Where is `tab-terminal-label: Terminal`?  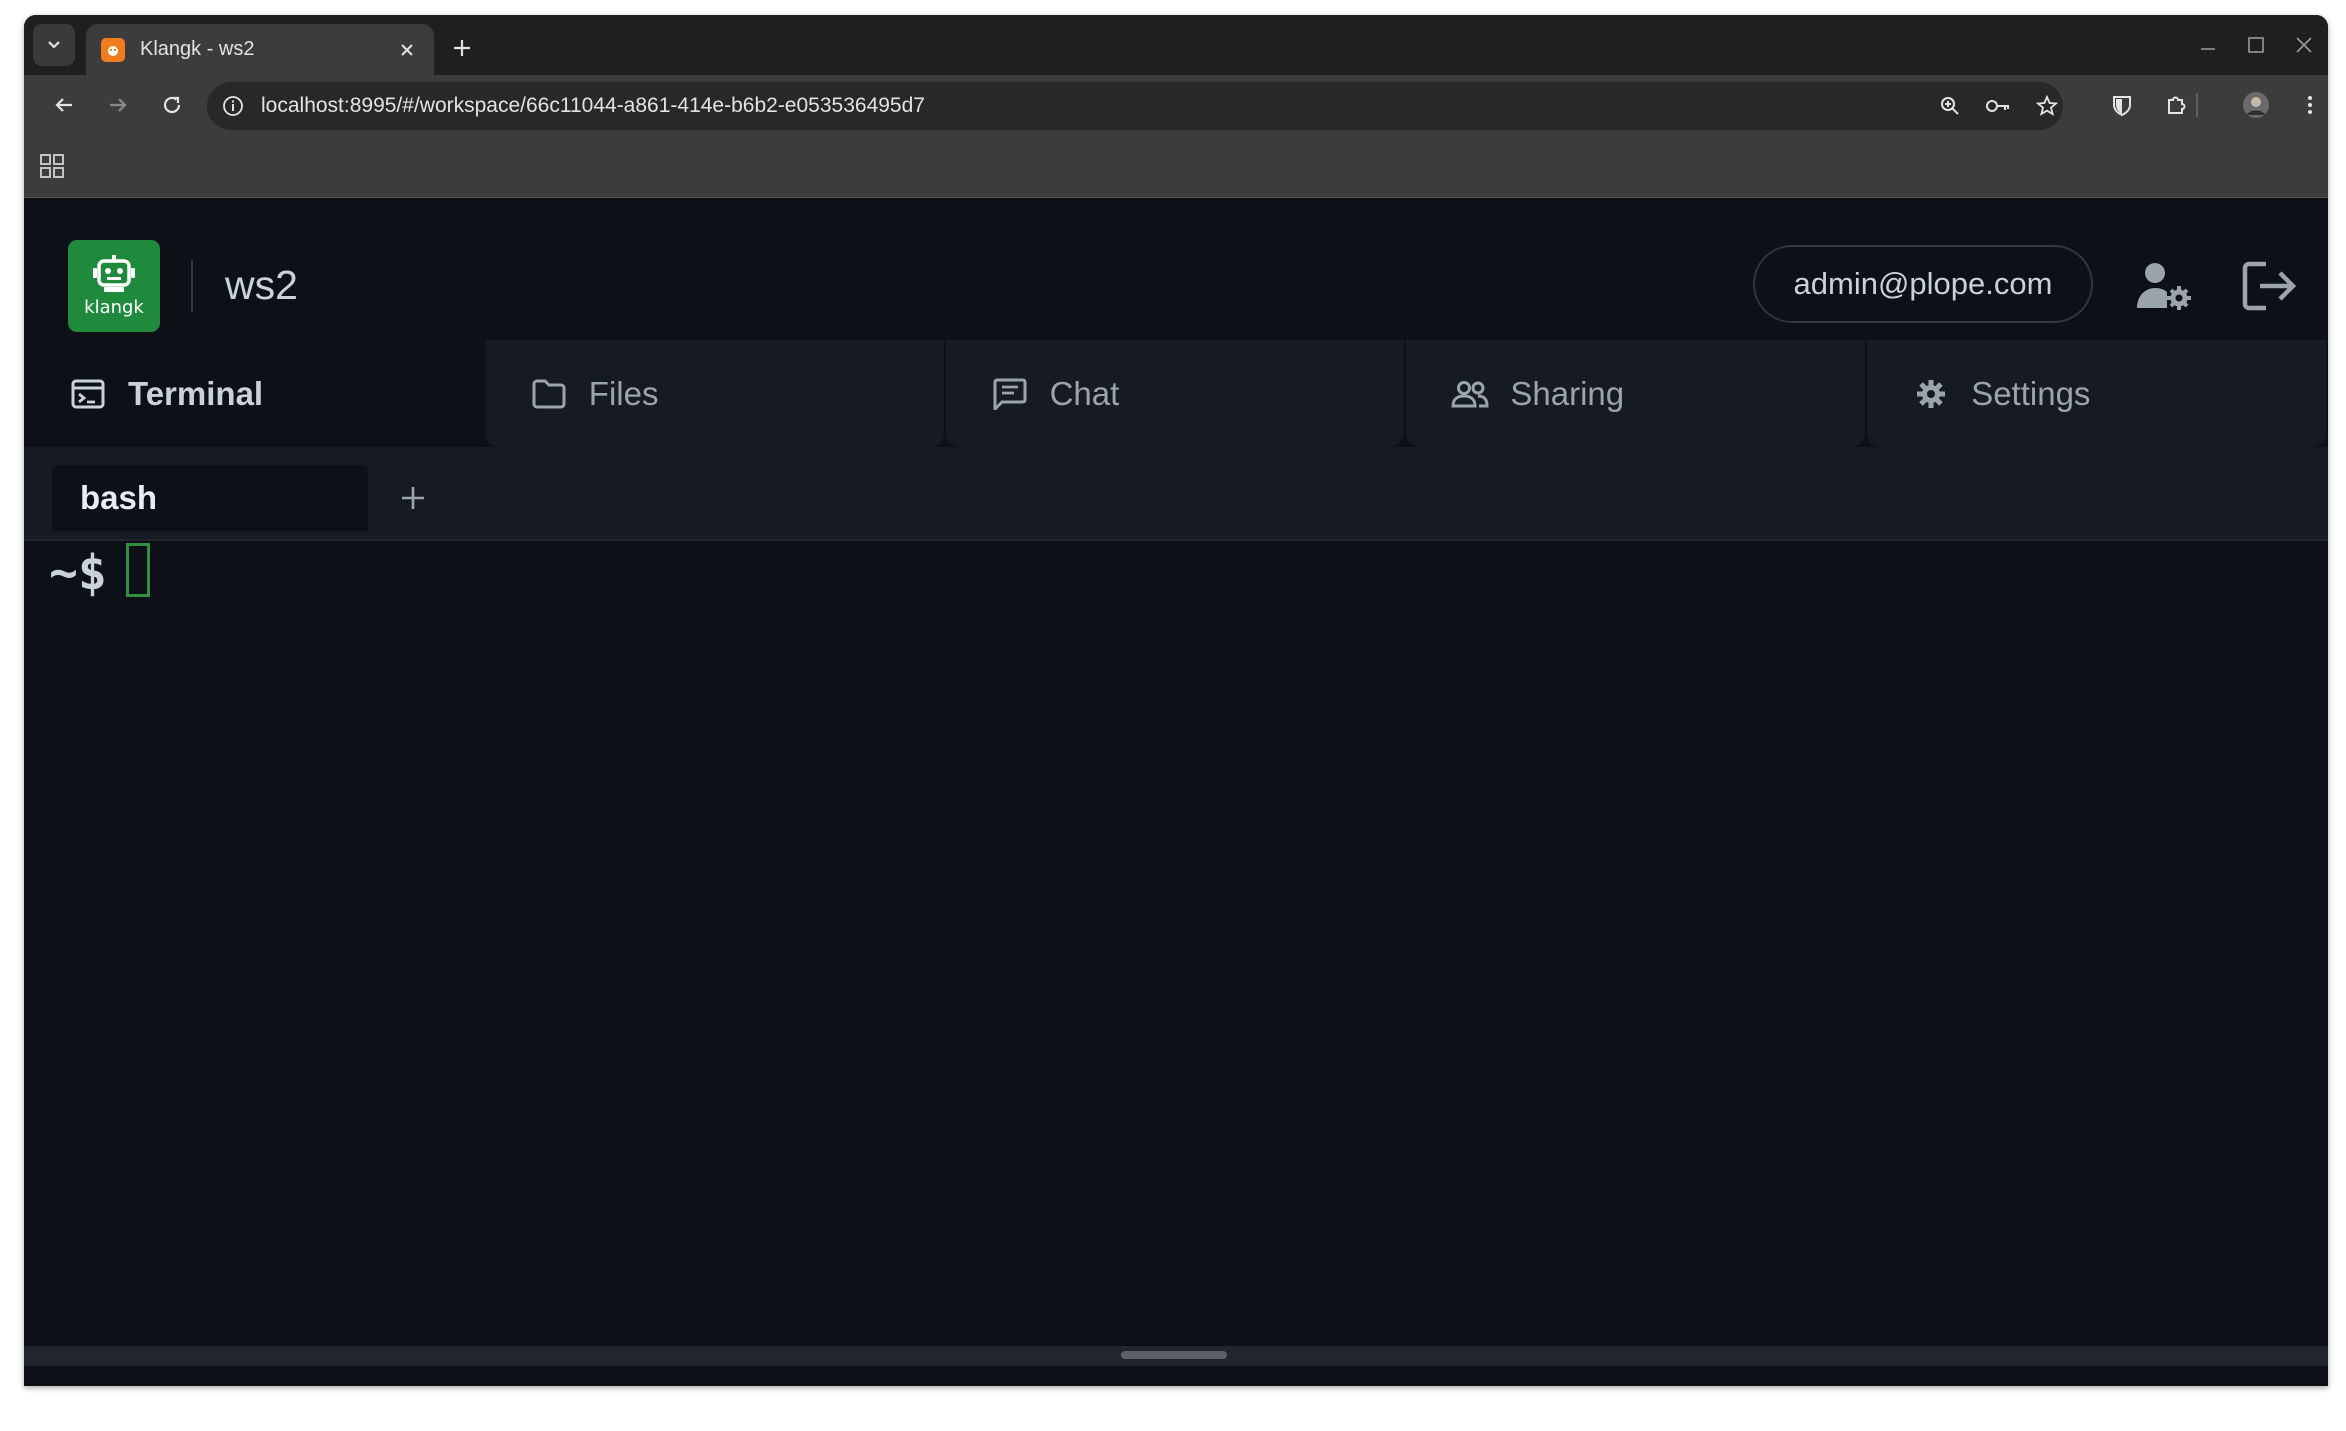
tab-terminal-label: Terminal is located at coordinates (196, 393).